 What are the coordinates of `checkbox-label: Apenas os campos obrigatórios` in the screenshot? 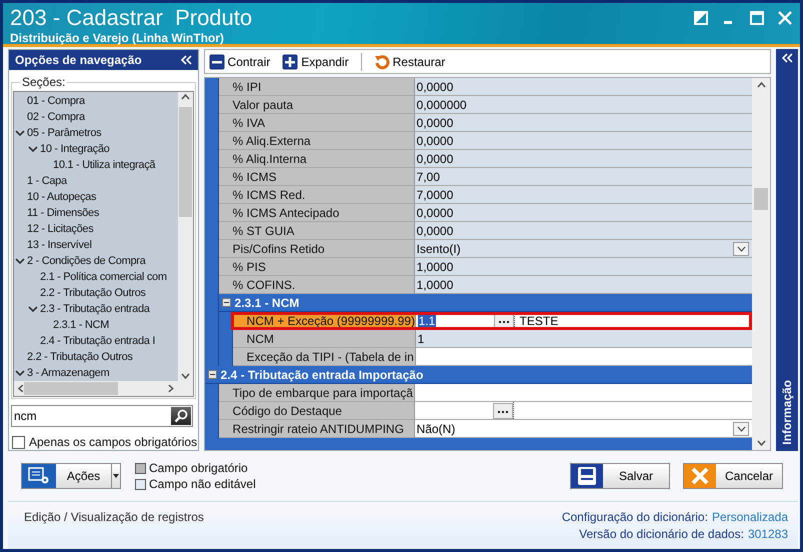 It's located at (113, 442).